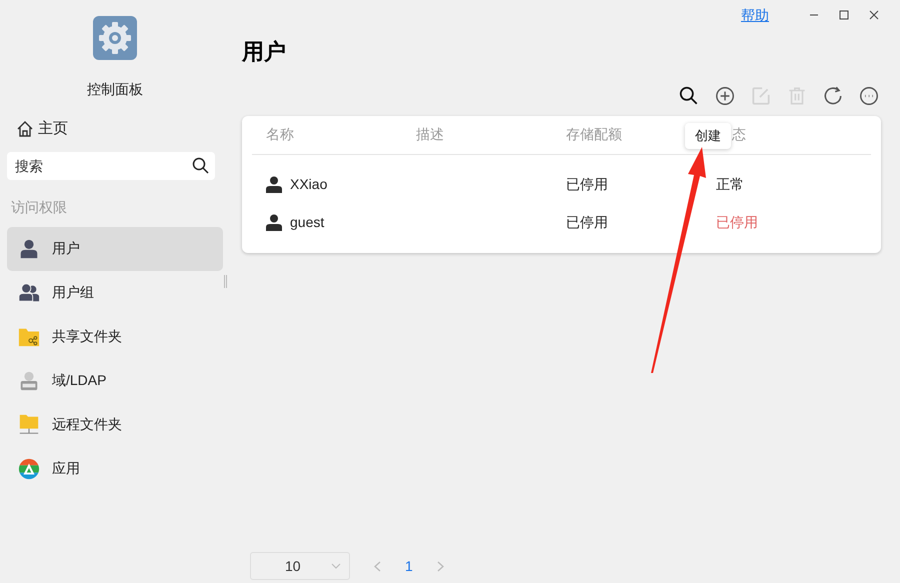  Describe the element at coordinates (115, 38) in the screenshot. I see `gear-icon` at that location.